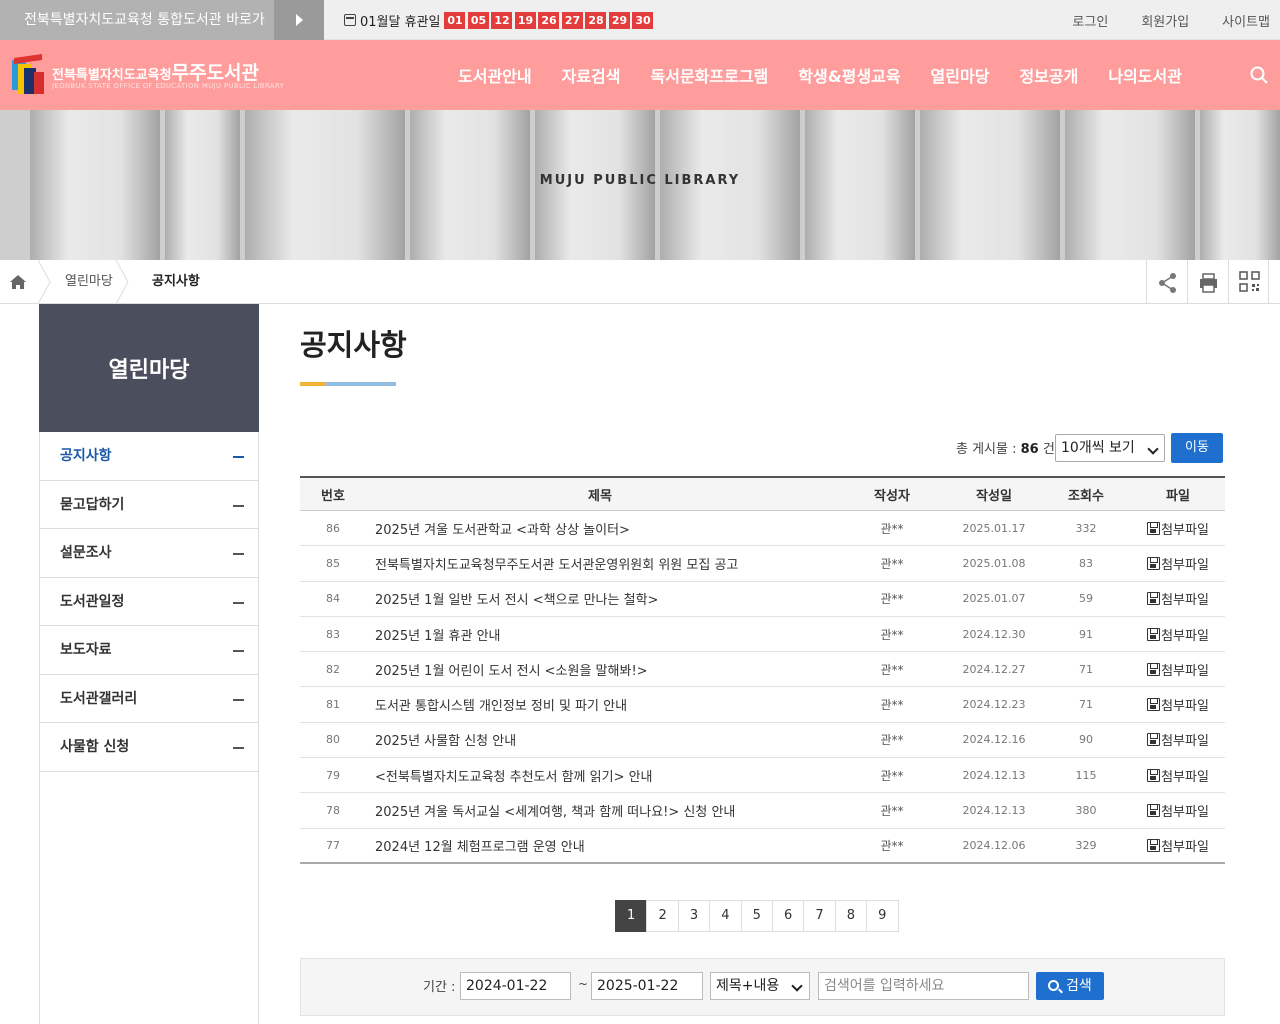 This screenshot has width=1280, height=1024. Describe the element at coordinates (89, 282) in the screenshot. I see `crumb-open-forum: 열린마당` at that location.